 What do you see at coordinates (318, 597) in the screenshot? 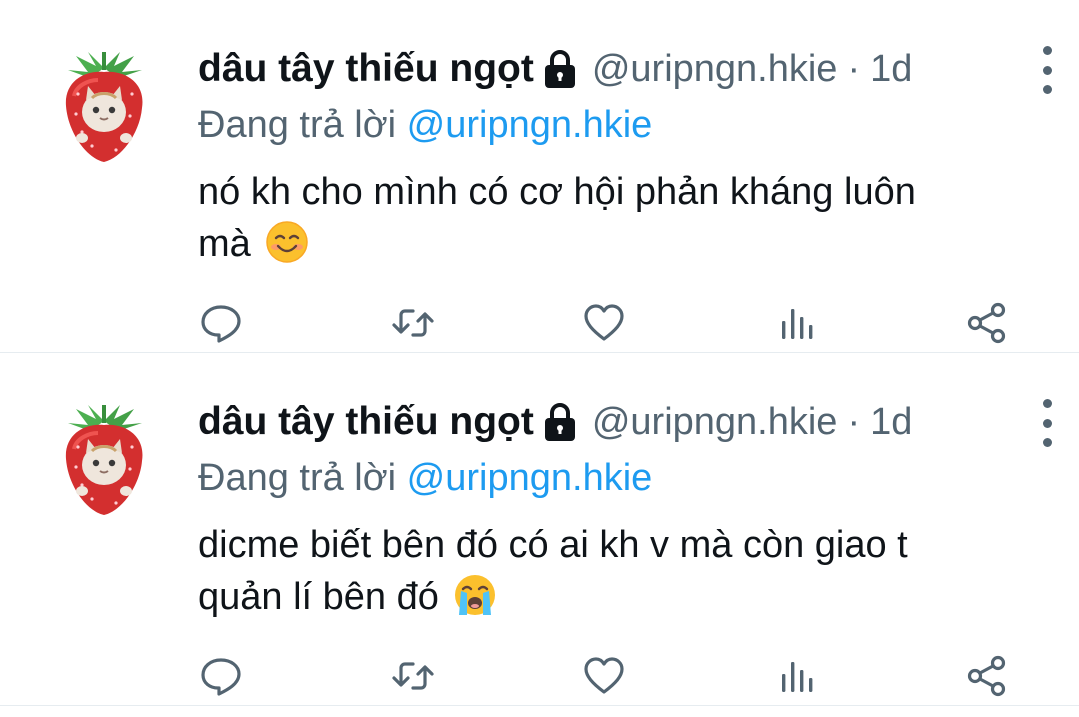
I see `tweet-text-line: quản lí bên đó` at bounding box center [318, 597].